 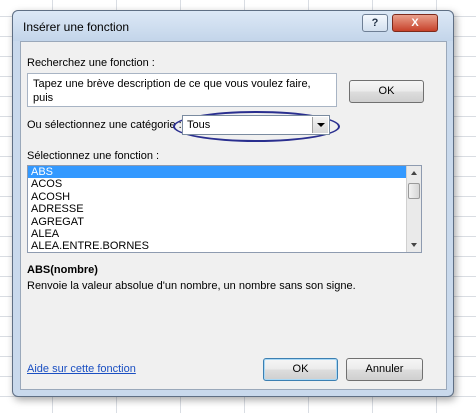 I want to click on title-bar: Insérer une fonction ? X, so click(x=233, y=26).